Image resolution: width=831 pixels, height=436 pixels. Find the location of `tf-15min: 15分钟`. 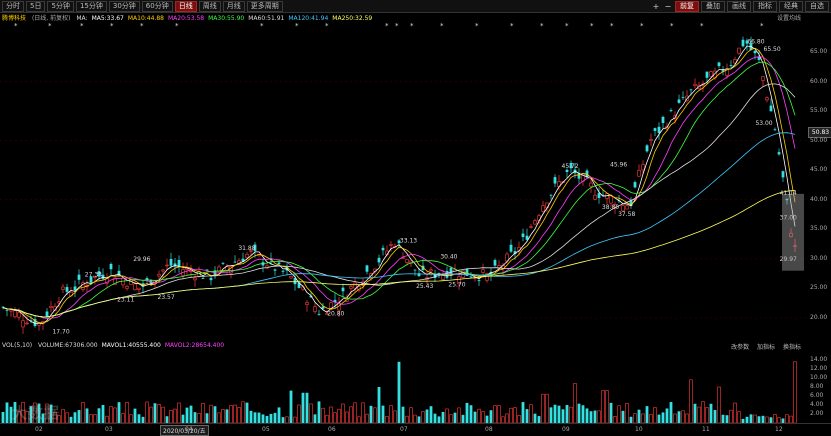

tf-15min: 15分钟 is located at coordinates (91, 6).